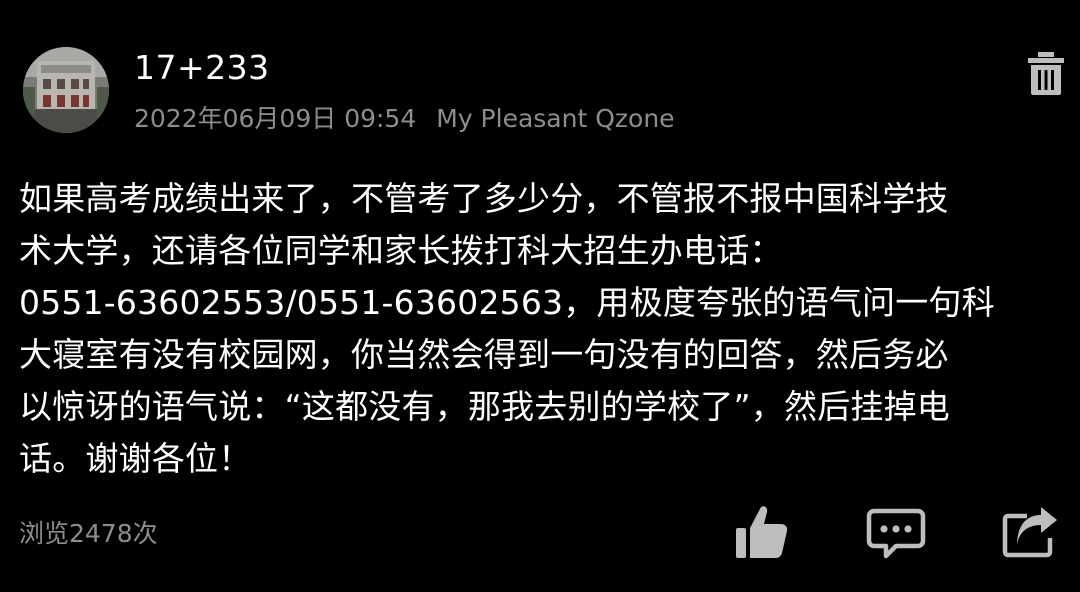 The height and width of the screenshot is (592, 1080). Describe the element at coordinates (135, 458) in the screenshot. I see `content-line: 话。谢谢各位！` at that location.